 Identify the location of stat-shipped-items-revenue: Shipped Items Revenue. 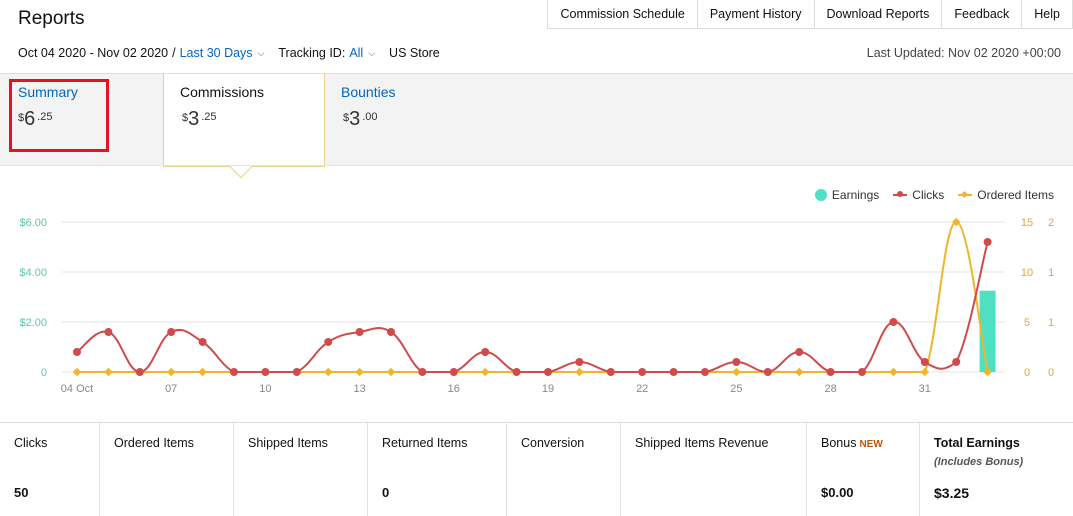
(714, 469).